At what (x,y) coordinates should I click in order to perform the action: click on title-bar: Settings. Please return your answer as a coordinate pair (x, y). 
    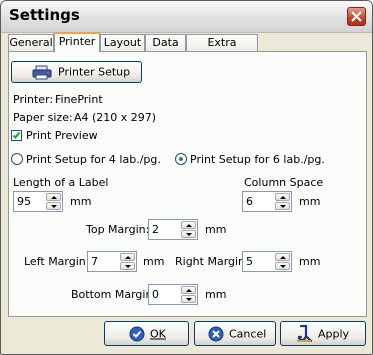
    Looking at the image, I should click on (186, 17).